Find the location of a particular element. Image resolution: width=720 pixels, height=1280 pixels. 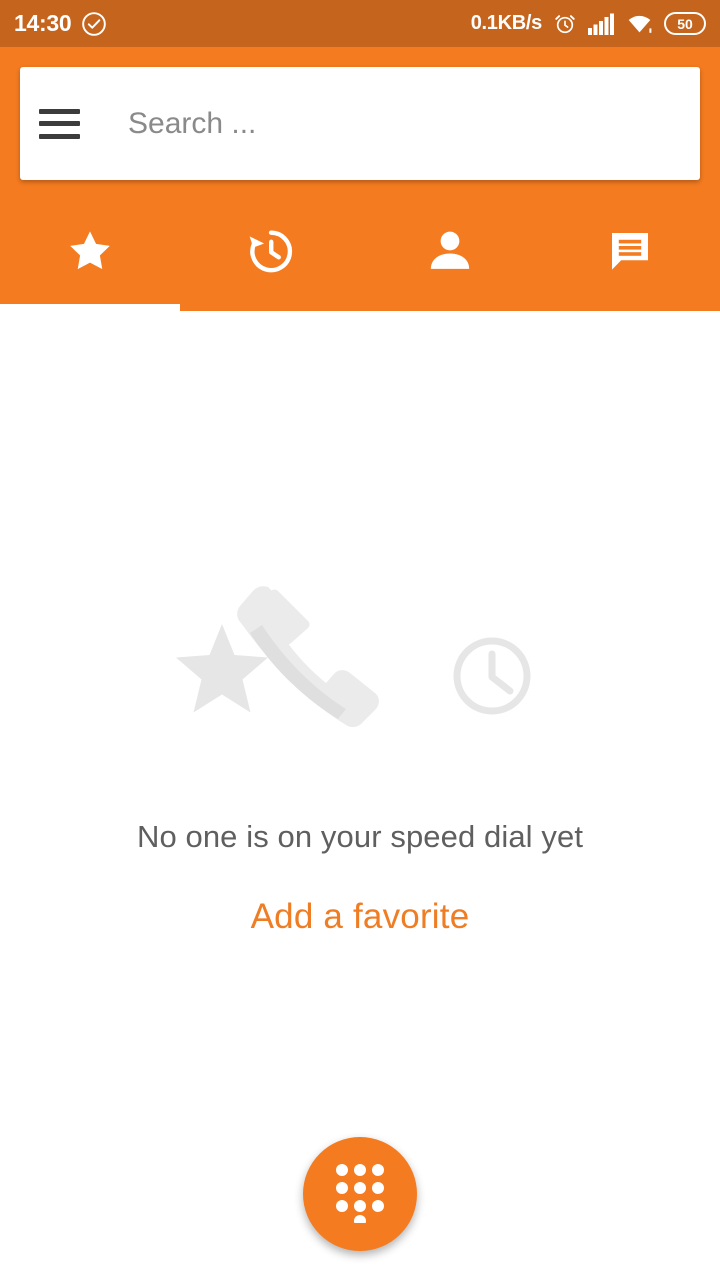

star-icon is located at coordinates (90, 251).